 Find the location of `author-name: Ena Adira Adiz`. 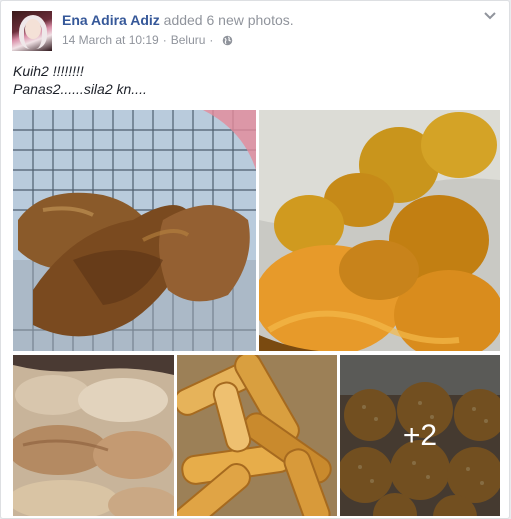

author-name: Ena Adira Adiz is located at coordinates (111, 20).